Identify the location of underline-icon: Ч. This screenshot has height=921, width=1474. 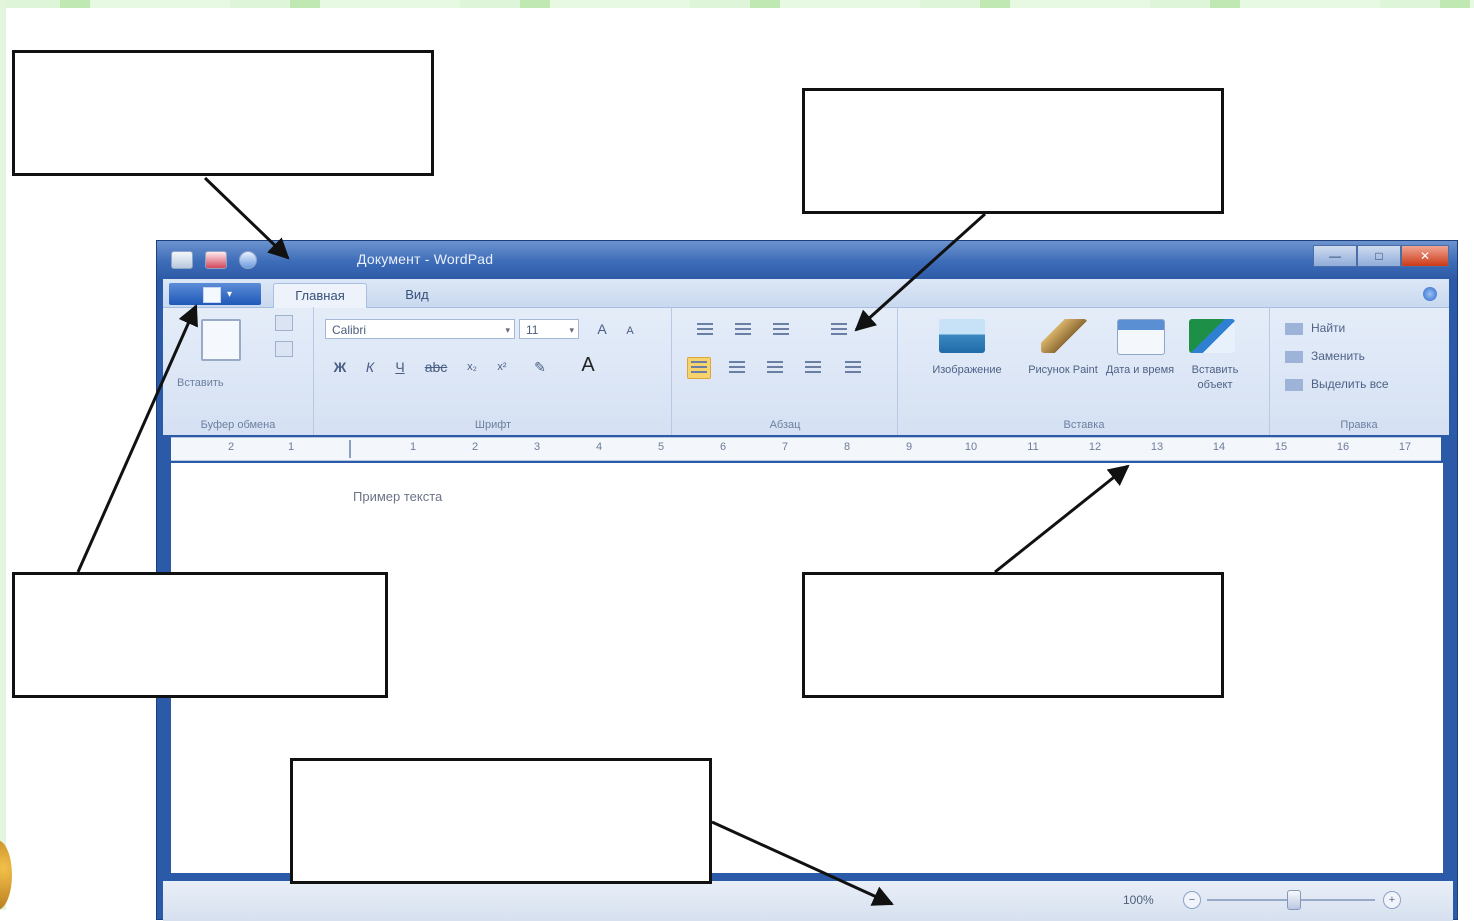
(400, 367).